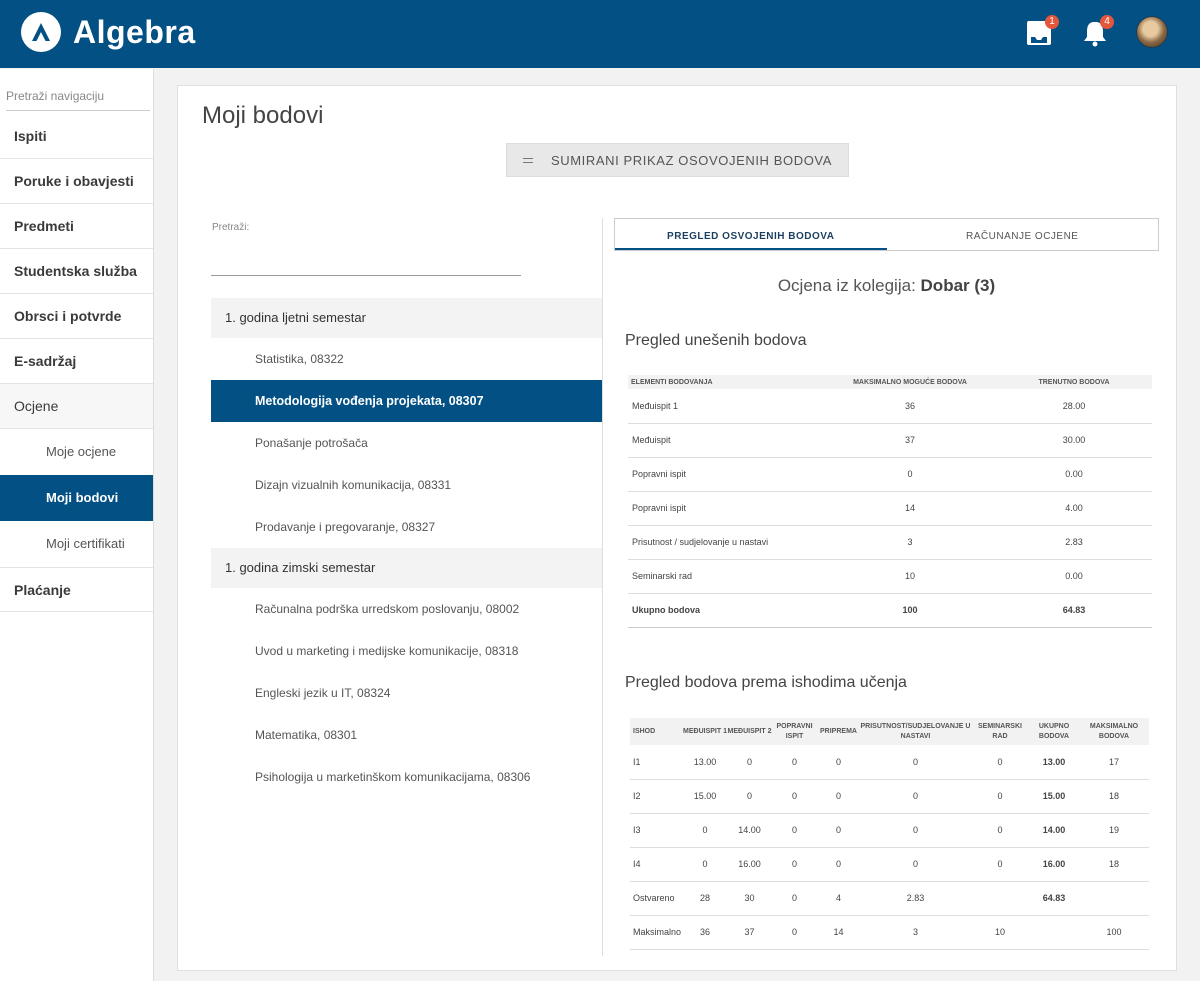  Describe the element at coordinates (1042, 31) in the screenshot. I see `inbox-button: 1` at that location.